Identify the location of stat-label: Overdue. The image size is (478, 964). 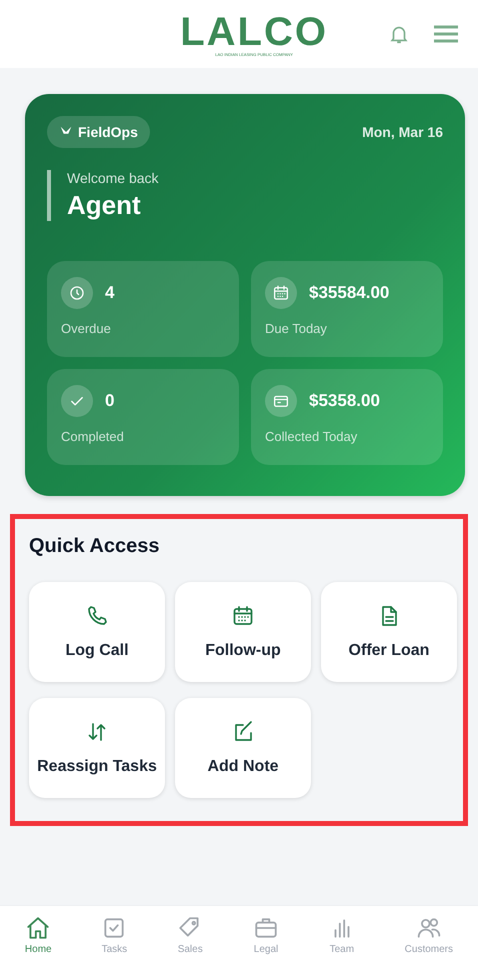
(86, 328).